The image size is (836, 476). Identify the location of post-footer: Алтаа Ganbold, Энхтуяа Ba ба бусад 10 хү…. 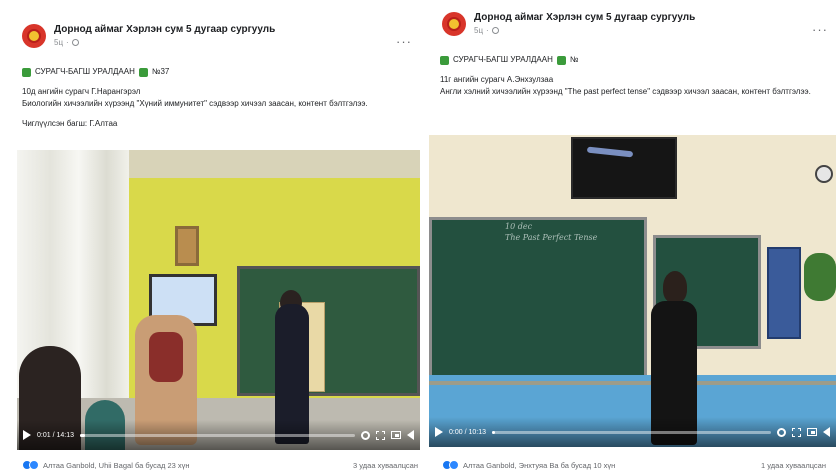
(634, 465).